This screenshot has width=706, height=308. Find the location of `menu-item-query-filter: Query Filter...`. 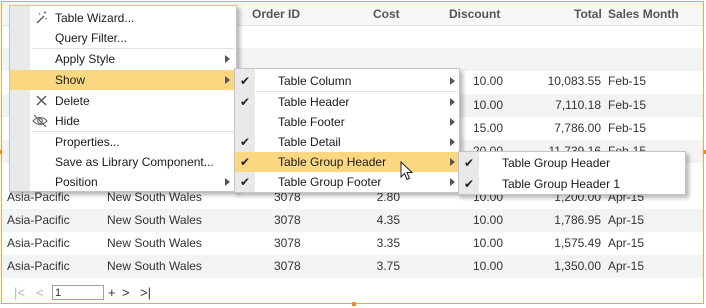

menu-item-query-filter: Query Filter... is located at coordinates (123, 38).